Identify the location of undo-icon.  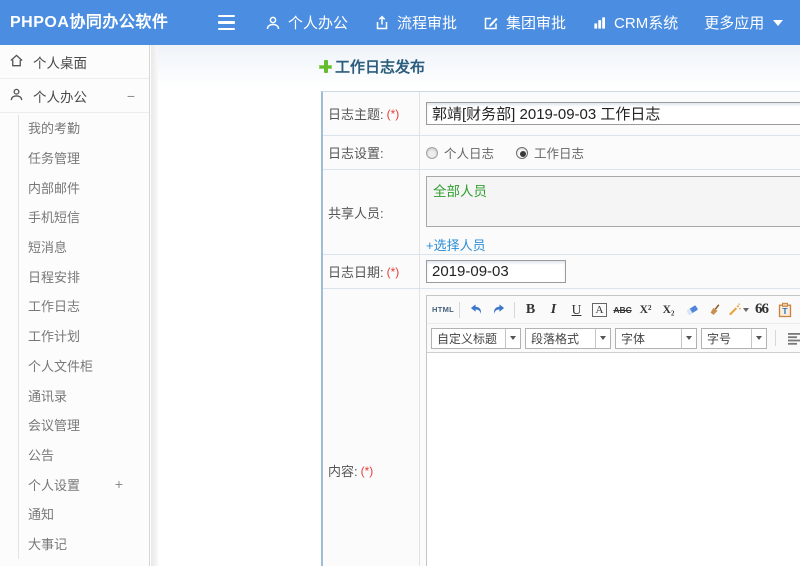
(475, 309).